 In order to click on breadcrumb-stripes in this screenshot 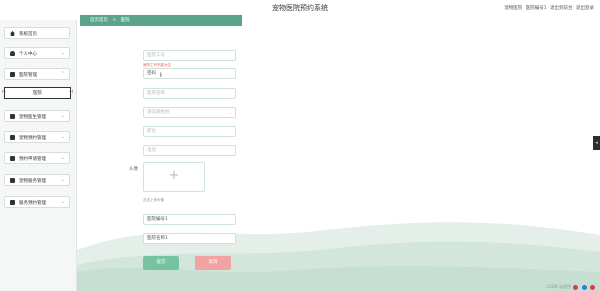, I will do `click(209, 20)`.